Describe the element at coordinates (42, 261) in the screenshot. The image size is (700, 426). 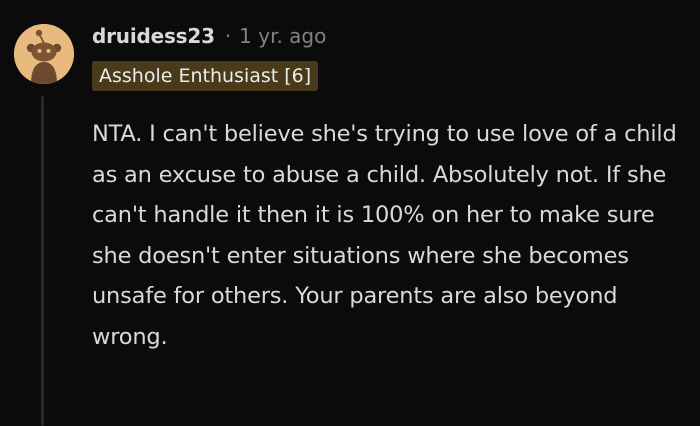
I see `thread-line` at that location.